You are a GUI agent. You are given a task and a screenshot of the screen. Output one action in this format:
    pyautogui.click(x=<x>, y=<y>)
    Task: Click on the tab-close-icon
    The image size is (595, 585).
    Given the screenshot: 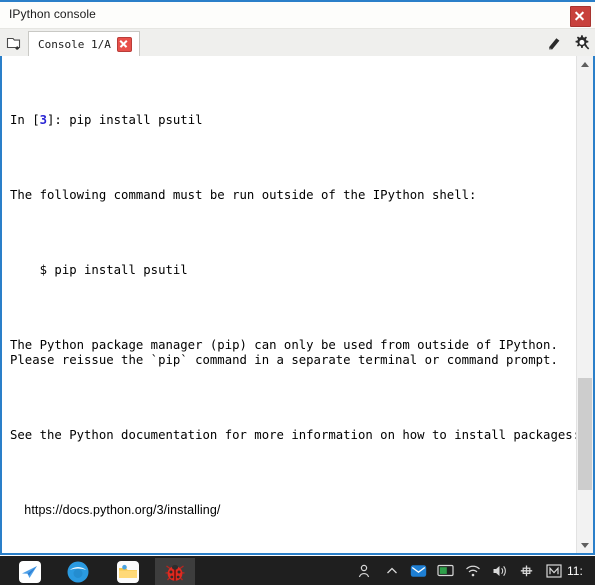 What is the action you would take?
    pyautogui.click(x=124, y=44)
    